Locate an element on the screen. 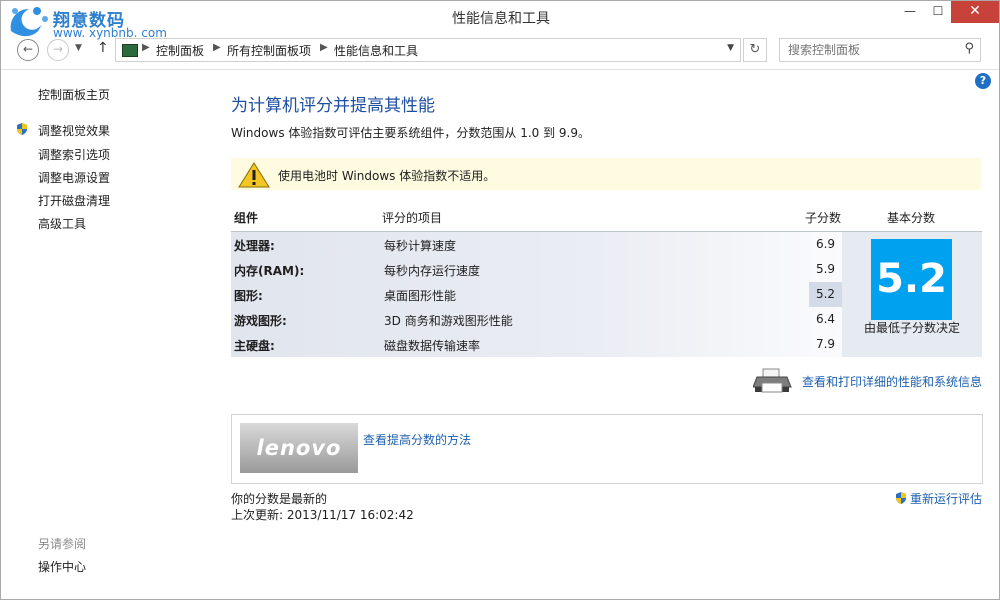  sidebar-item-action-center: 操作中心 is located at coordinates (62, 566).